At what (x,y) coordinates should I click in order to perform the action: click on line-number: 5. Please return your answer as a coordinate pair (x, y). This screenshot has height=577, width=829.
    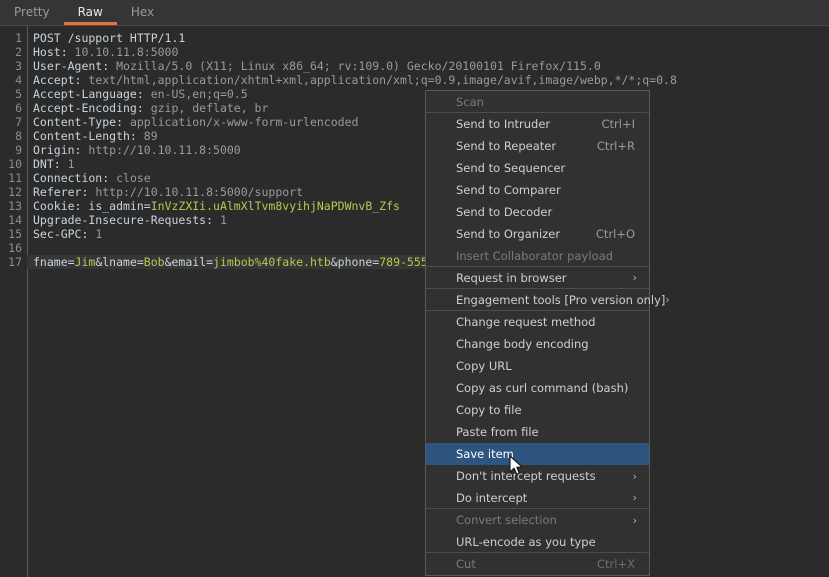
    Looking at the image, I should click on (18, 94).